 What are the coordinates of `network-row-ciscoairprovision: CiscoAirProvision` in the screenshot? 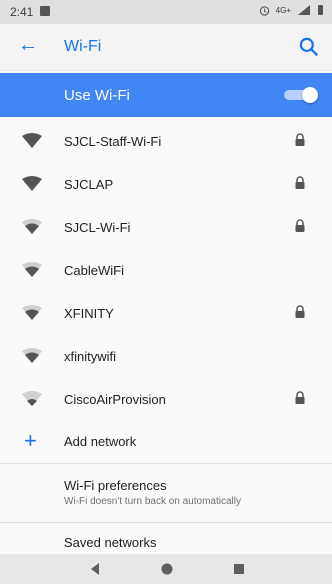 It's located at (166, 398).